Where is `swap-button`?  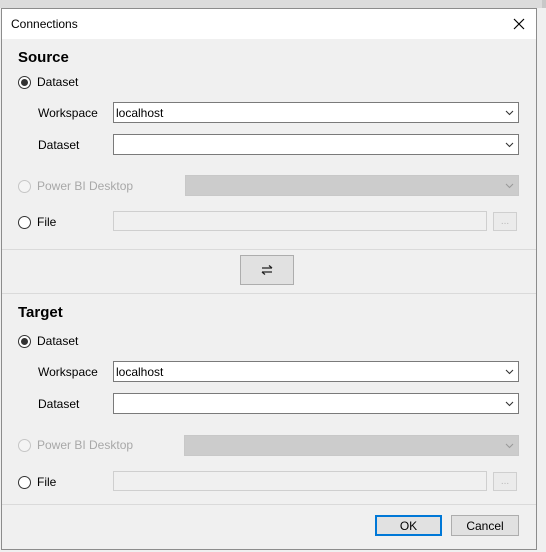
swap-button is located at coordinates (267, 270).